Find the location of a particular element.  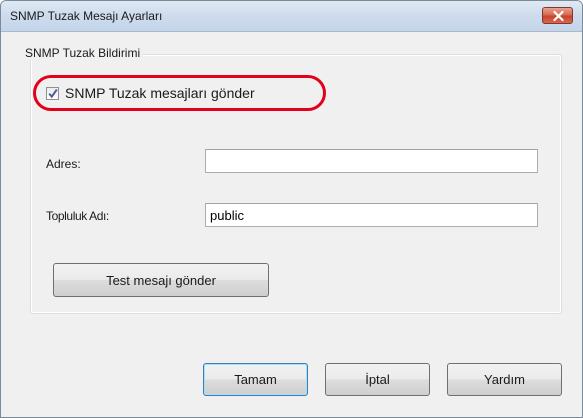

window-title: SNMP Tuzak Mesajı Ayarları is located at coordinates (86, 16).